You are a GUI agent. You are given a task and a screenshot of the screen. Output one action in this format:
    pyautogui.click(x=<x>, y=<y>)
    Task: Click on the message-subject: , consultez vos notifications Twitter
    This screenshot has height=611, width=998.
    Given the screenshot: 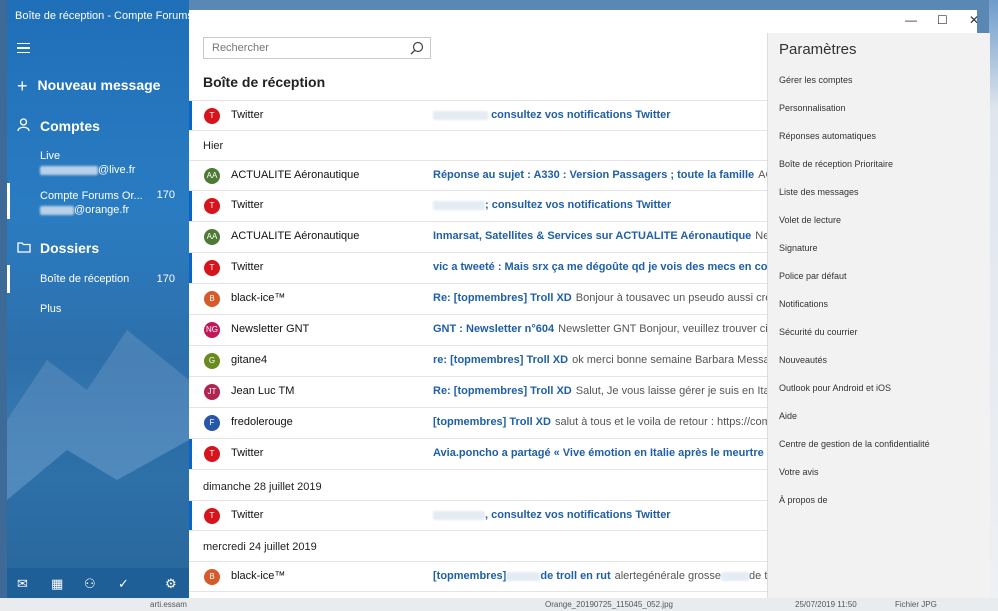 What is the action you would take?
    pyautogui.click(x=578, y=515)
    